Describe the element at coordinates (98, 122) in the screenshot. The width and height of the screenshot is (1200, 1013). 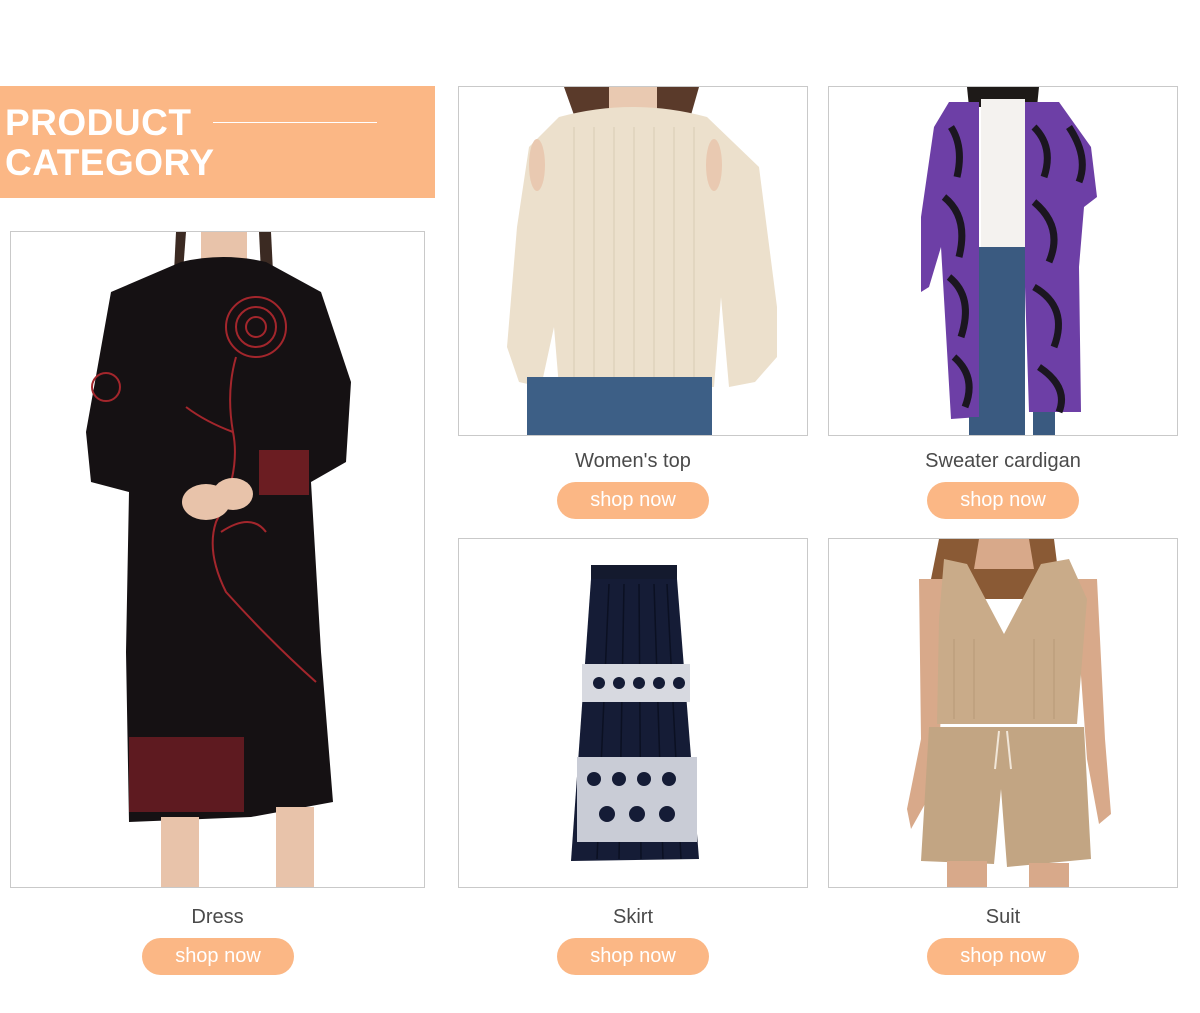
I see `banner-title-line1: PRODUCT` at that location.